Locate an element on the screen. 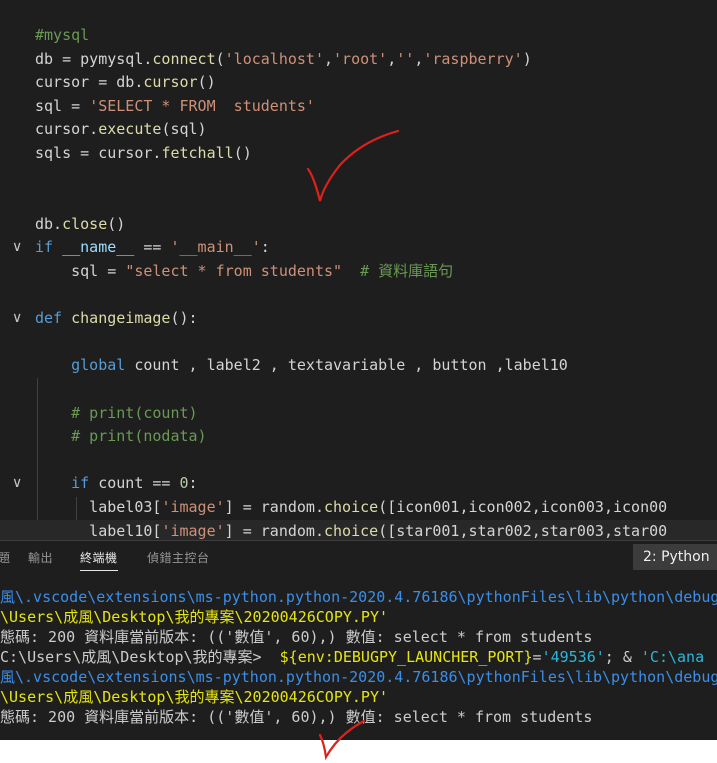 The height and width of the screenshot is (763, 717). code-token: connect is located at coordinates (184, 58).